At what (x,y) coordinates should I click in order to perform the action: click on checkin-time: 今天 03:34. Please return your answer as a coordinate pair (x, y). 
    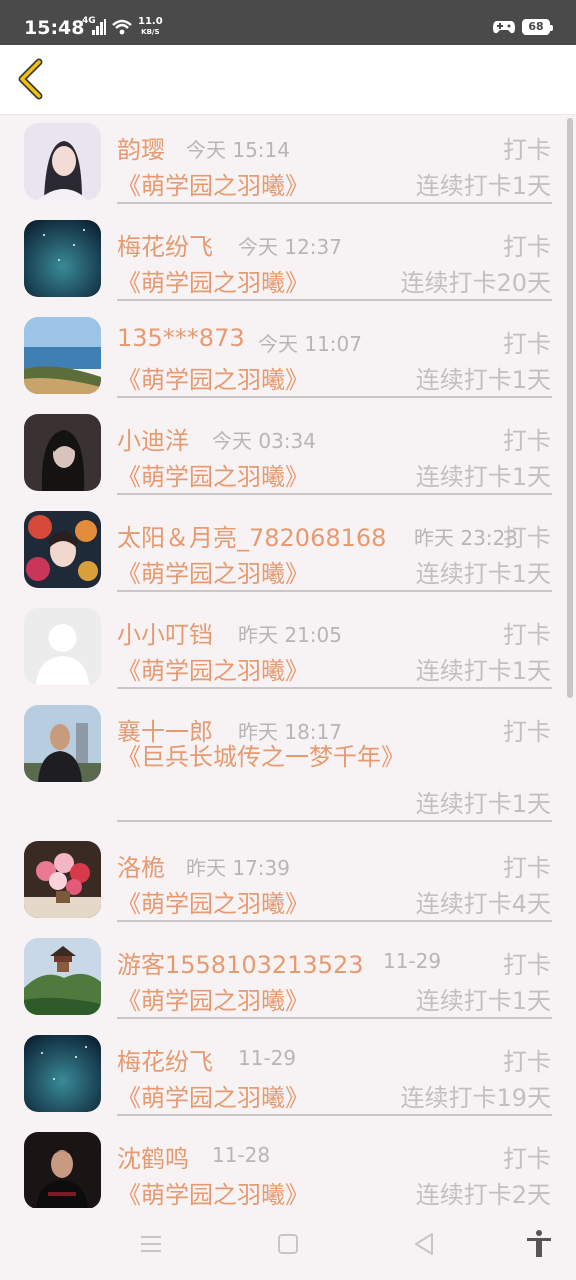
    Looking at the image, I should click on (264, 441).